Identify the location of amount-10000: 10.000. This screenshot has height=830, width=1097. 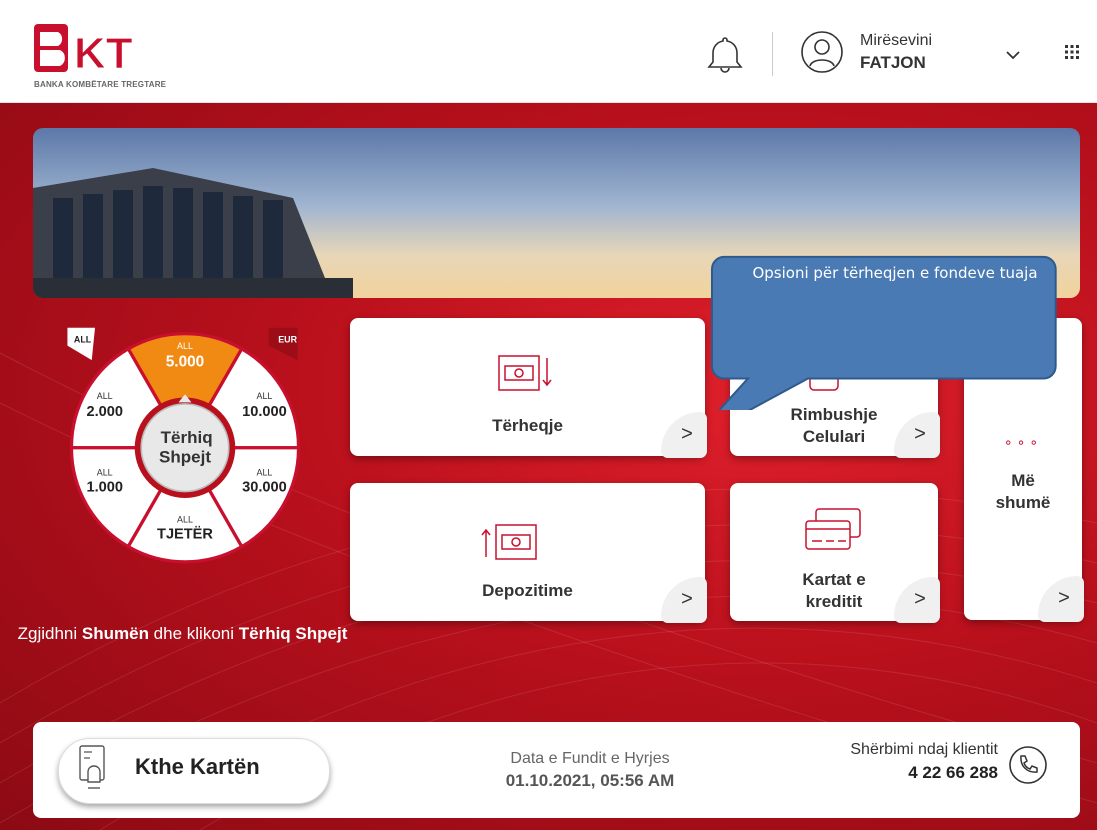
(264, 412).